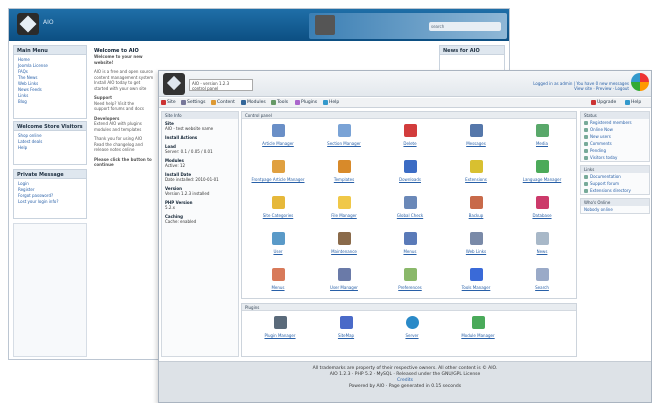 This screenshot has width=652, height=403. Describe the element at coordinates (181, 137) in the screenshot. I see `info-item: Install Actions` at that location.